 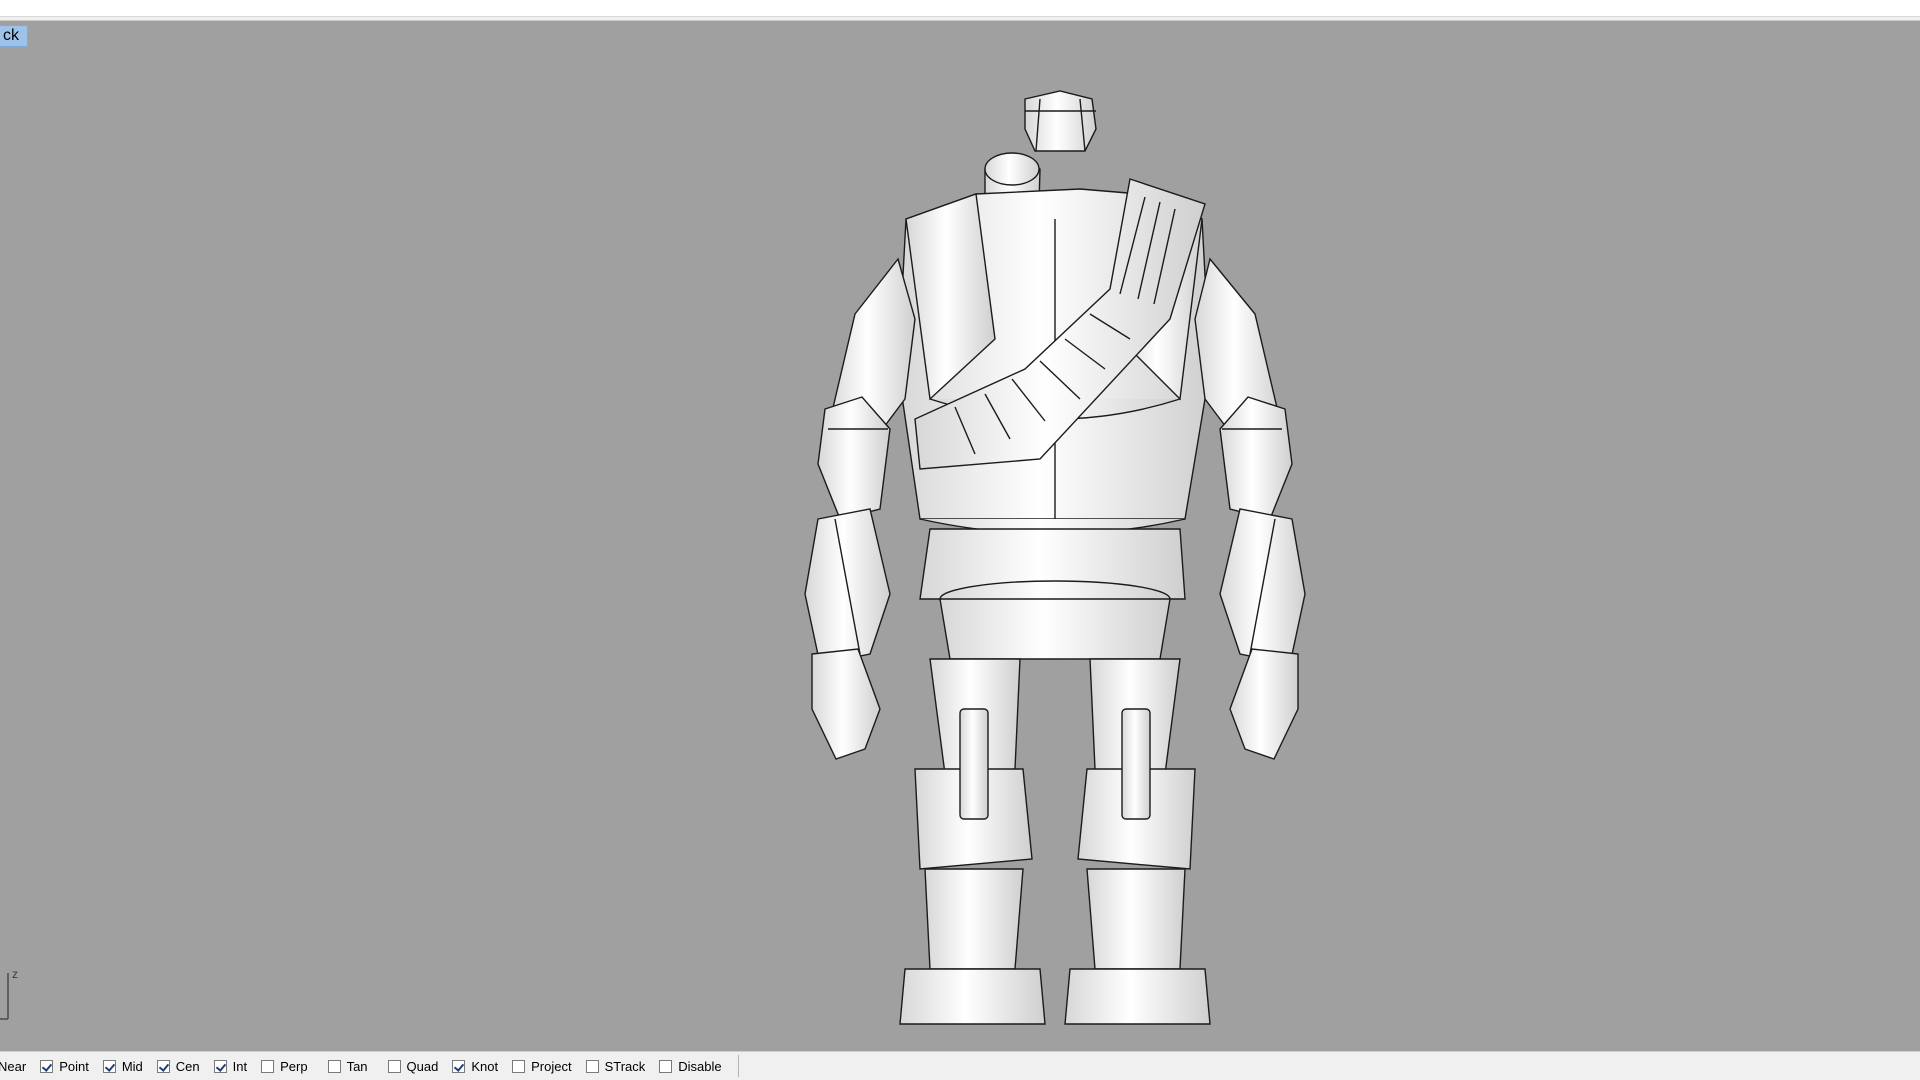 I want to click on osnap-quad-label: Quad, so click(x=422, y=1066).